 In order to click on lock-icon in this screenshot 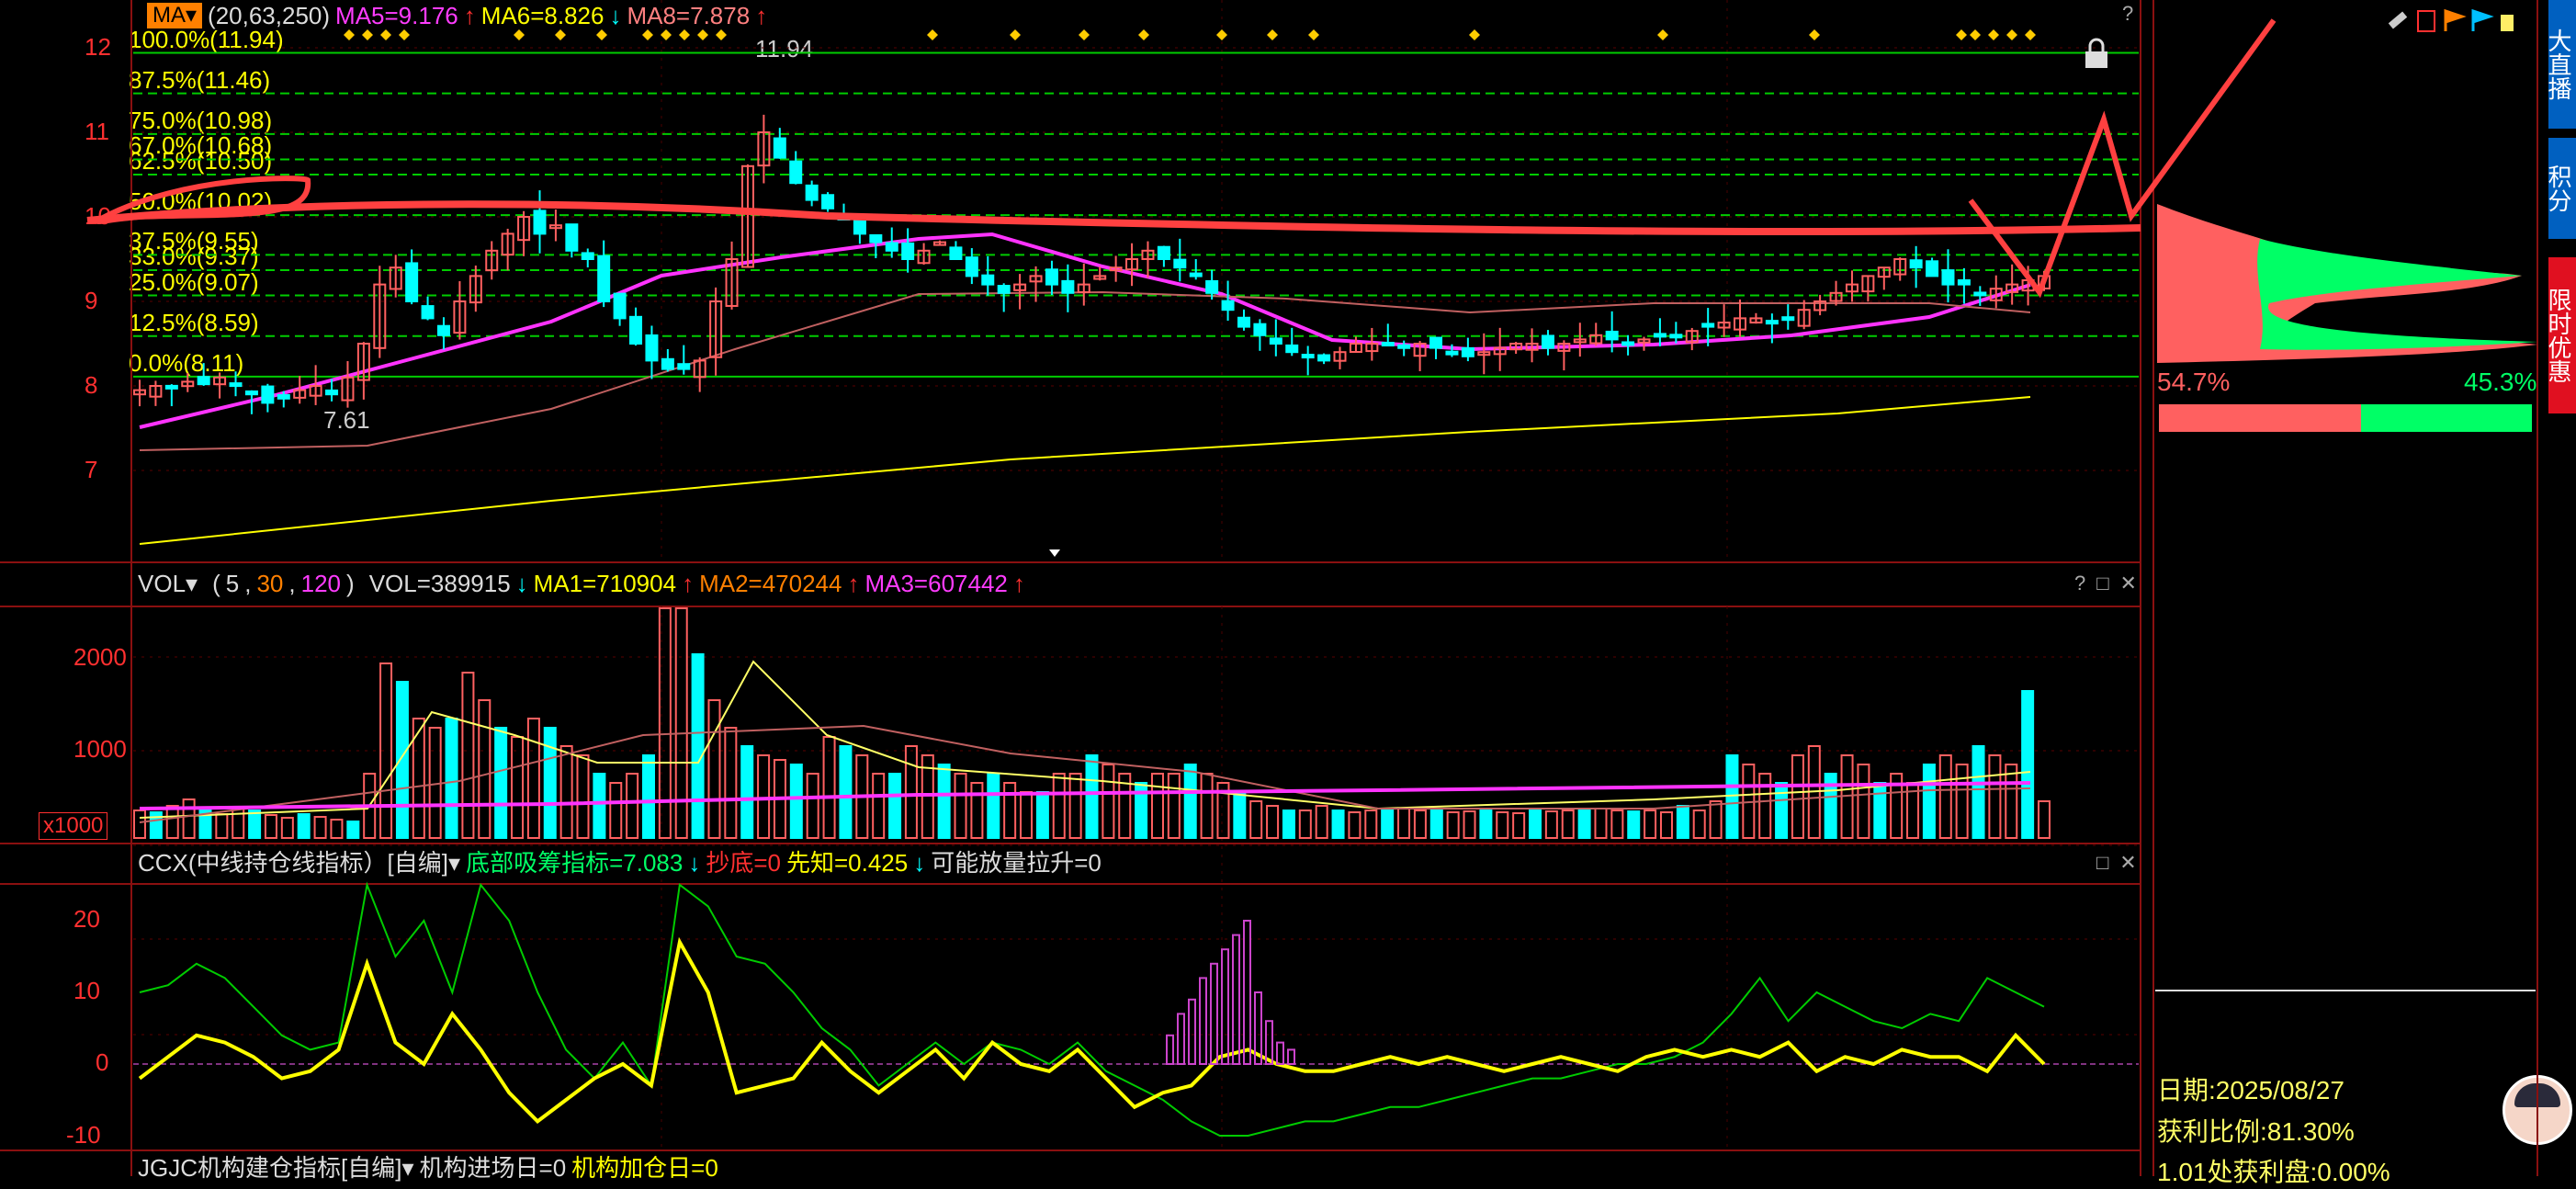, I will do `click(2096, 53)`.